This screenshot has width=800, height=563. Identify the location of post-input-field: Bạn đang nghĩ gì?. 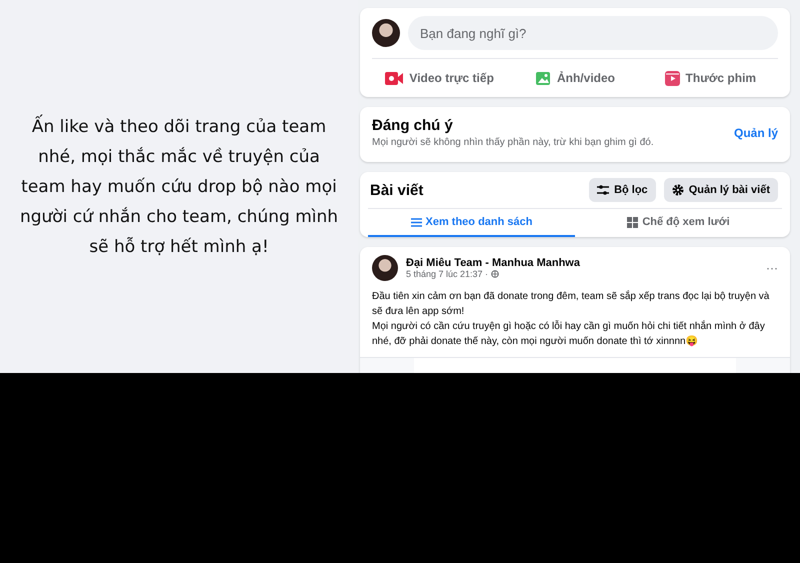
(593, 33).